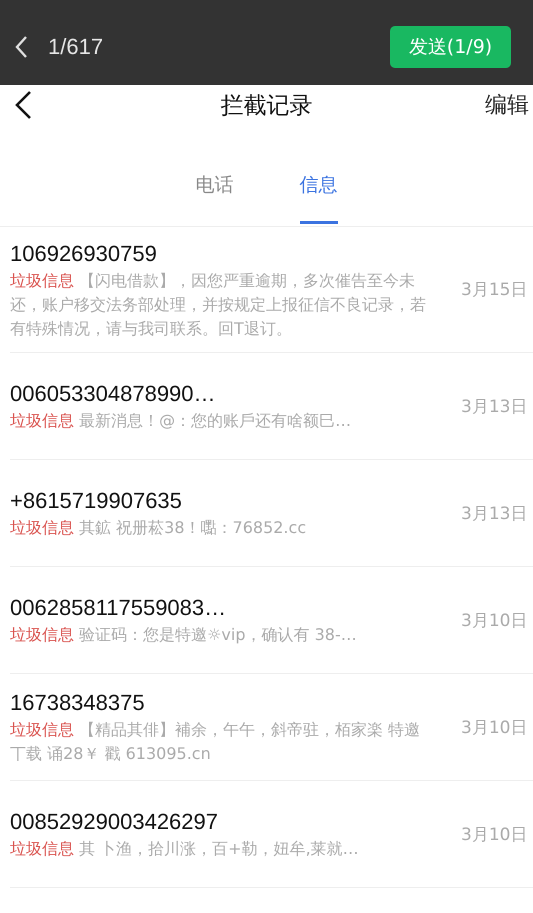  What do you see at coordinates (115, 822) in the screenshot?
I see `sender-number: 00852929003426297` at bounding box center [115, 822].